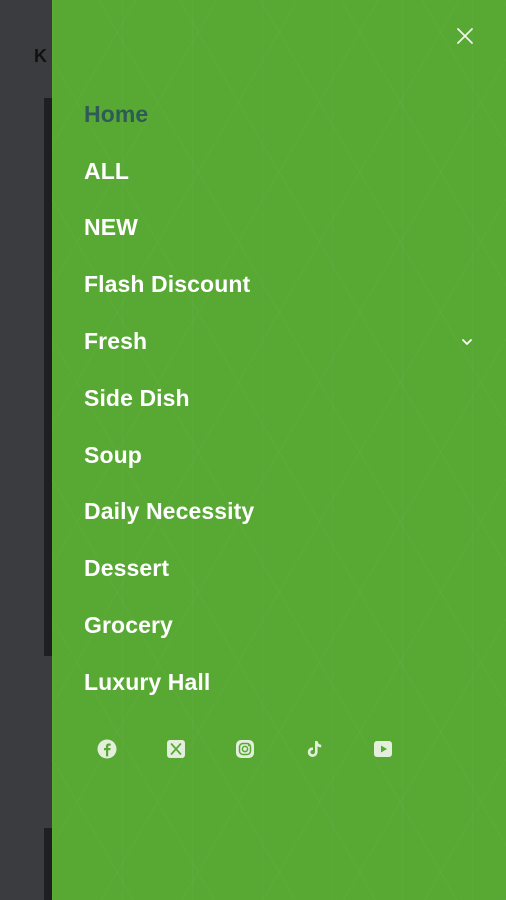 The image size is (506, 900). I want to click on x-icon, so click(176, 749).